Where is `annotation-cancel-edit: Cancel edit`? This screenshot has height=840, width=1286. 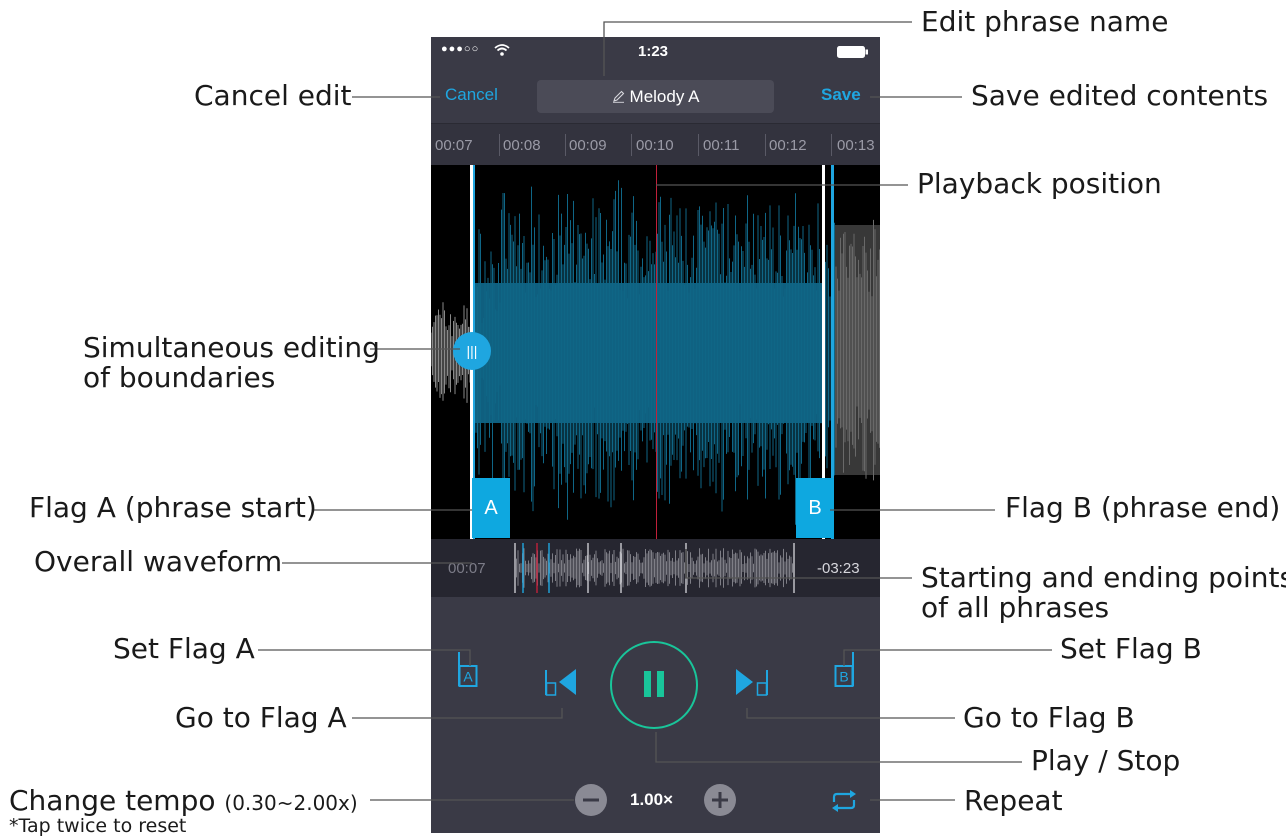
annotation-cancel-edit: Cancel edit is located at coordinates (273, 95).